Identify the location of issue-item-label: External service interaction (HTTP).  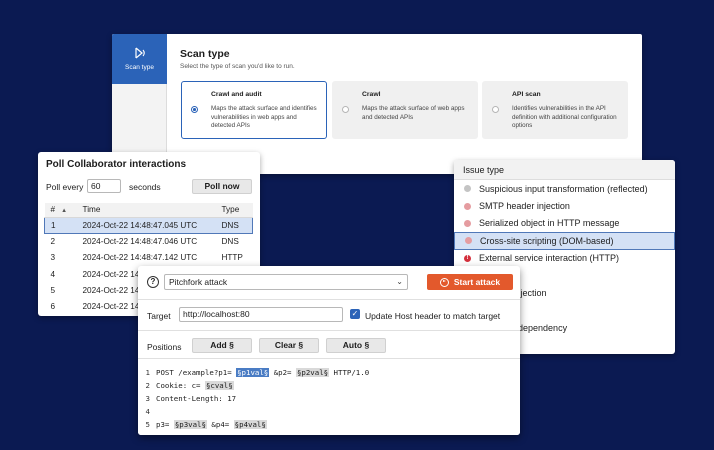
(549, 258).